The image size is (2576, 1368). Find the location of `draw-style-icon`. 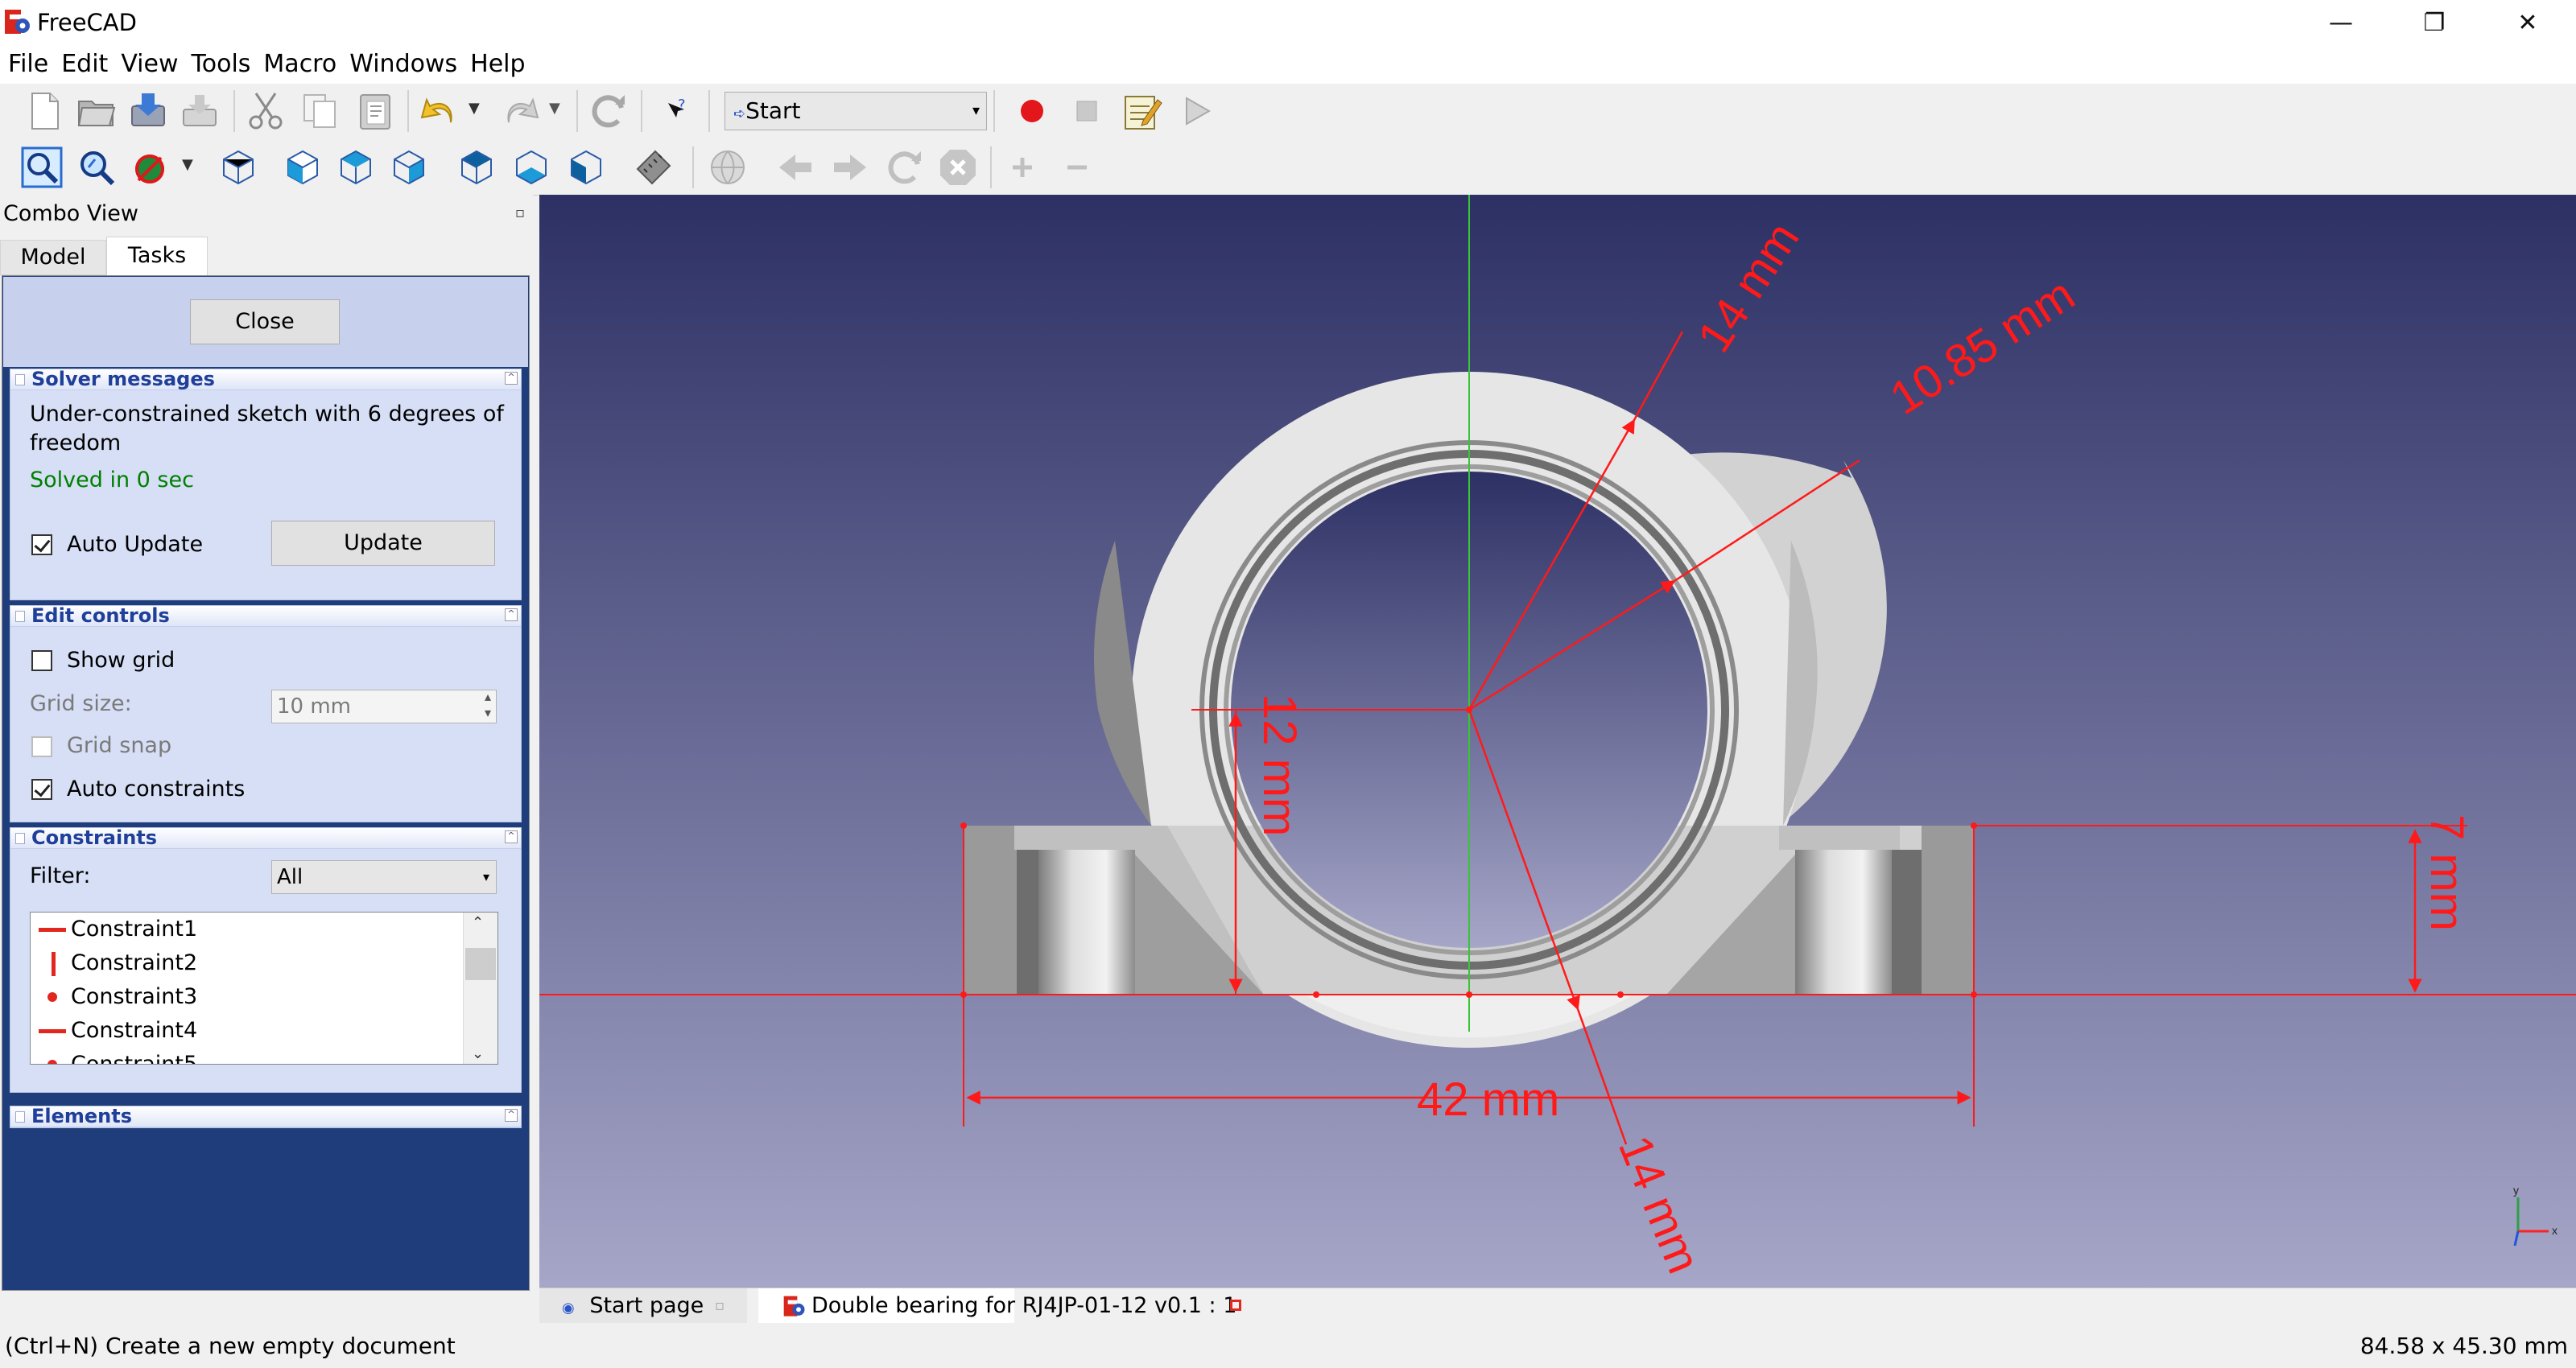

draw-style-icon is located at coordinates (151, 167).